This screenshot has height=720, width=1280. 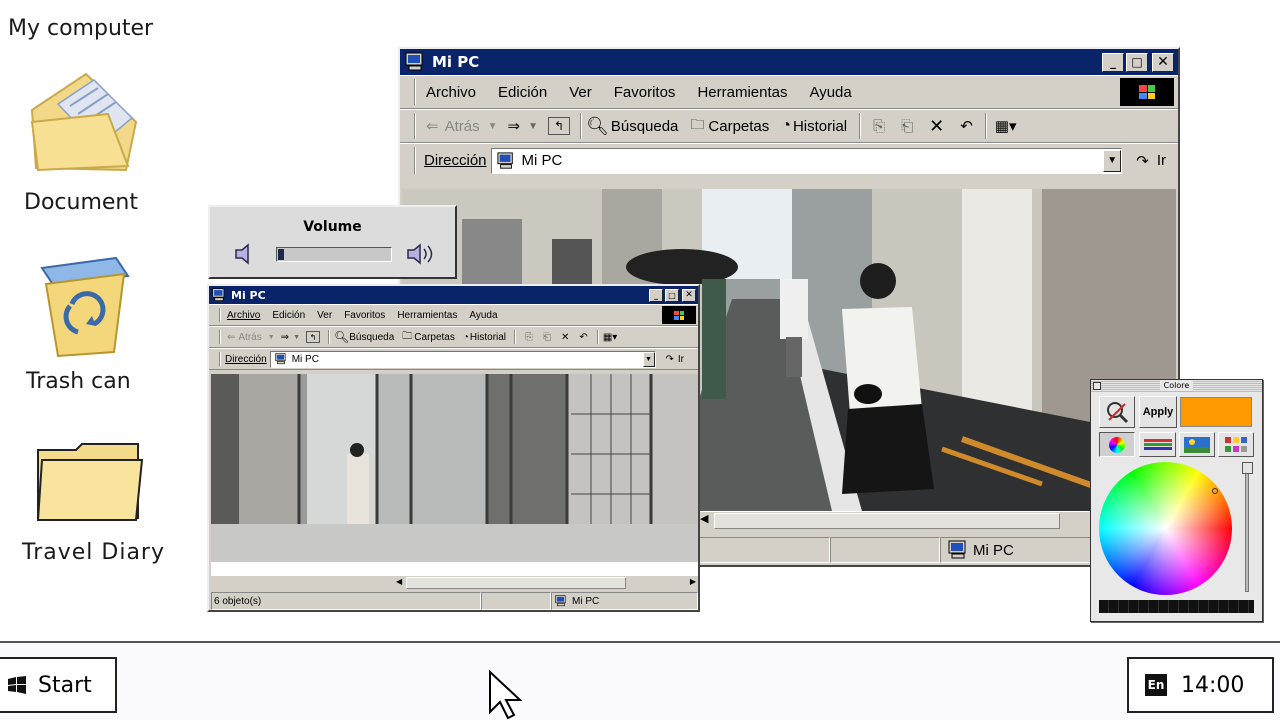 I want to click on go-arrow-icon: ↷, so click(x=1142, y=161).